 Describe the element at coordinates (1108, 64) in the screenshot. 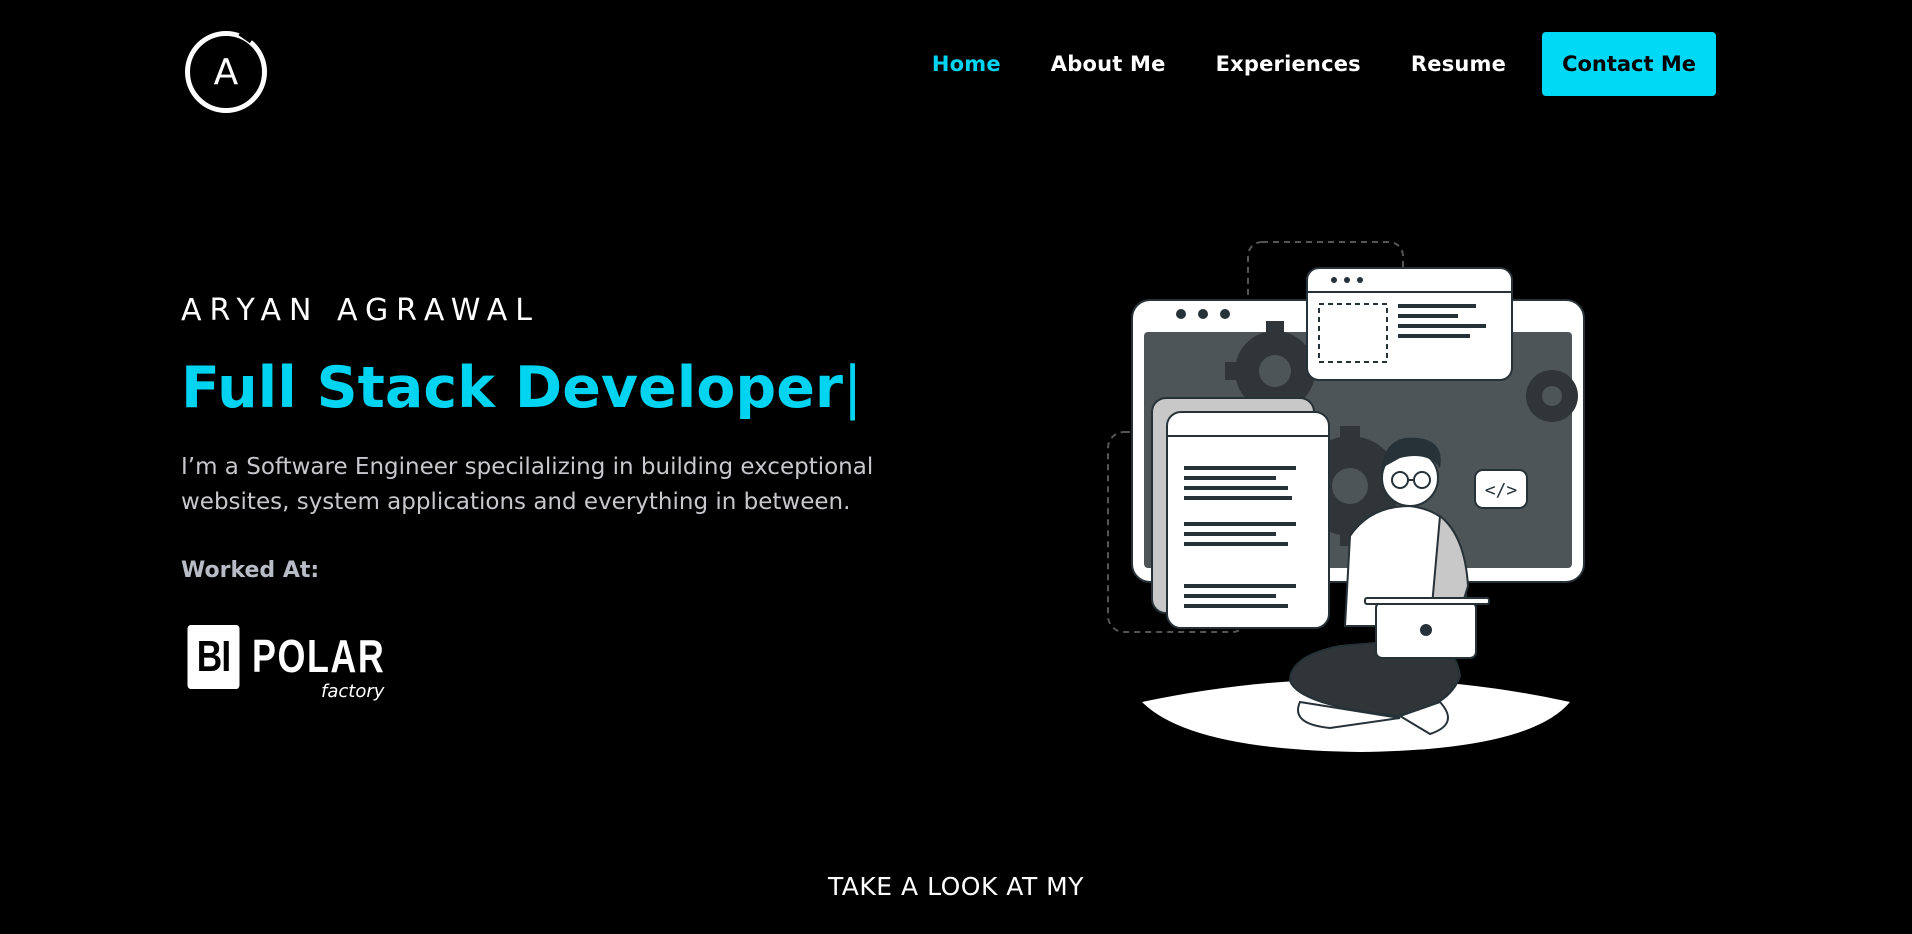

I see `nav-about-me: About Me` at that location.